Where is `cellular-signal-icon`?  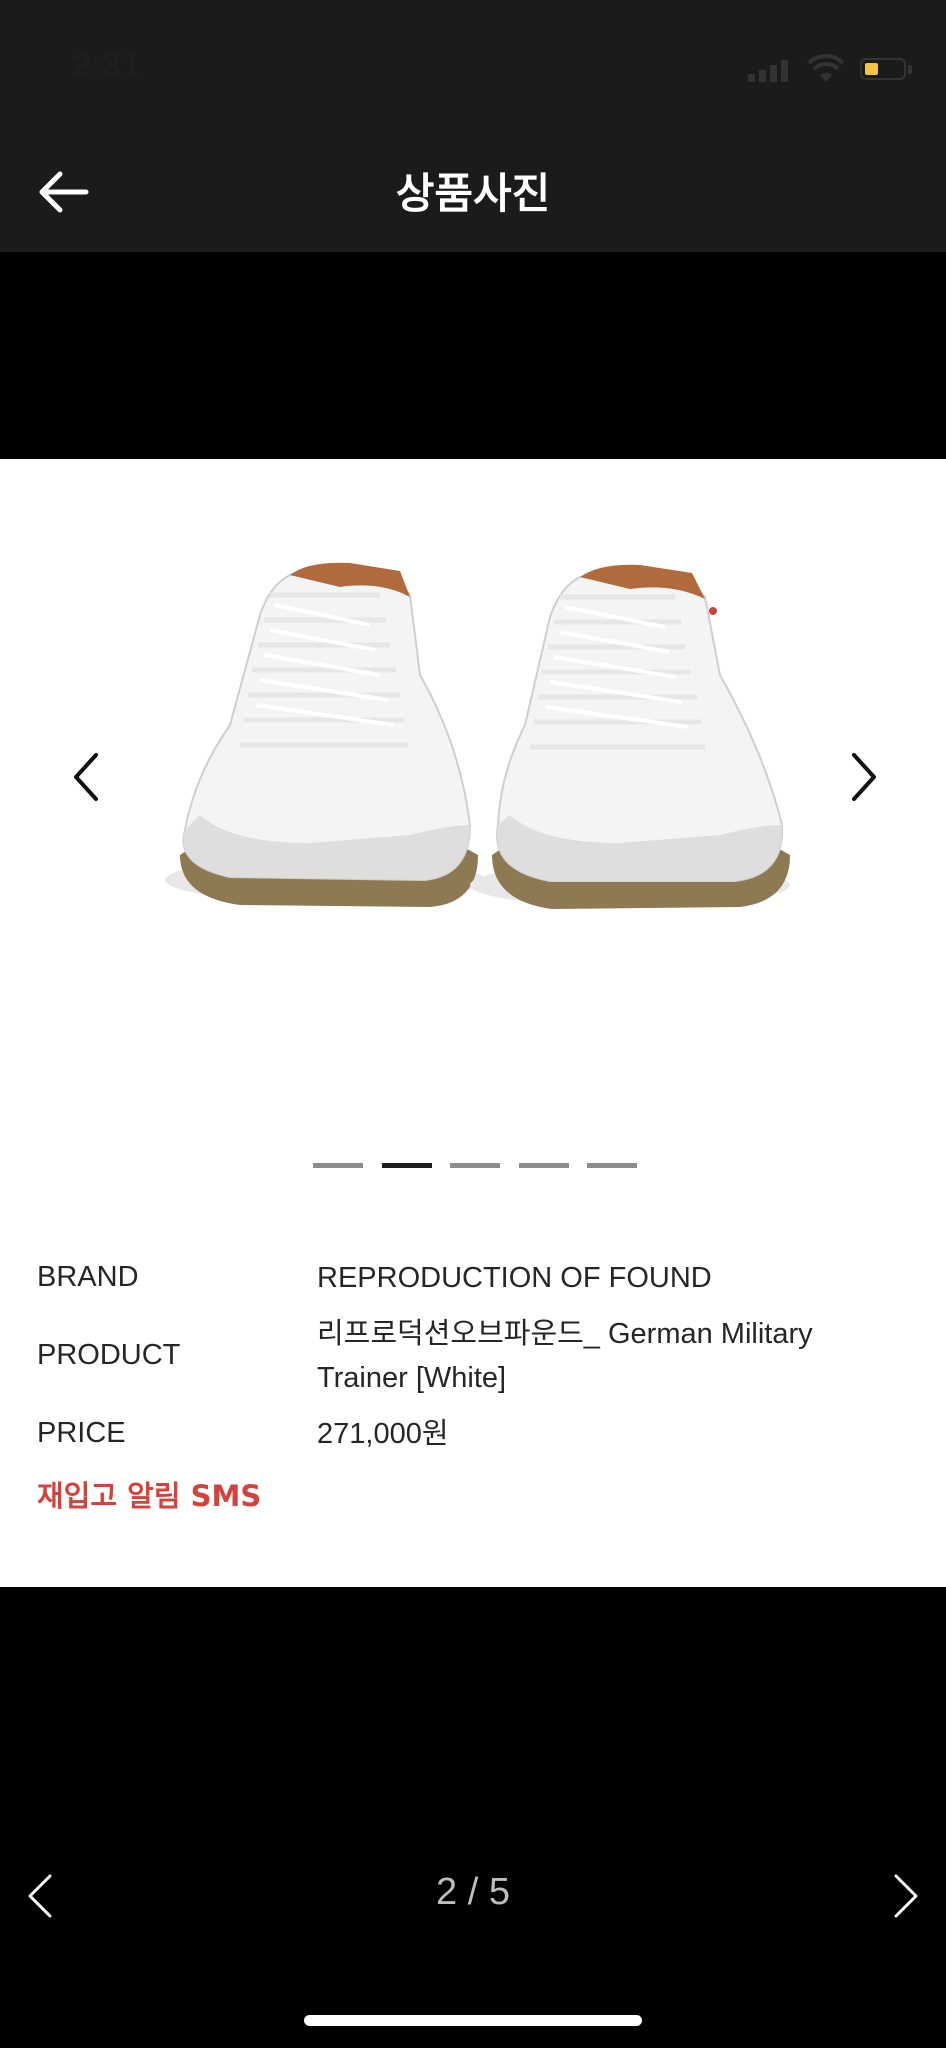 cellular-signal-icon is located at coordinates (770, 70).